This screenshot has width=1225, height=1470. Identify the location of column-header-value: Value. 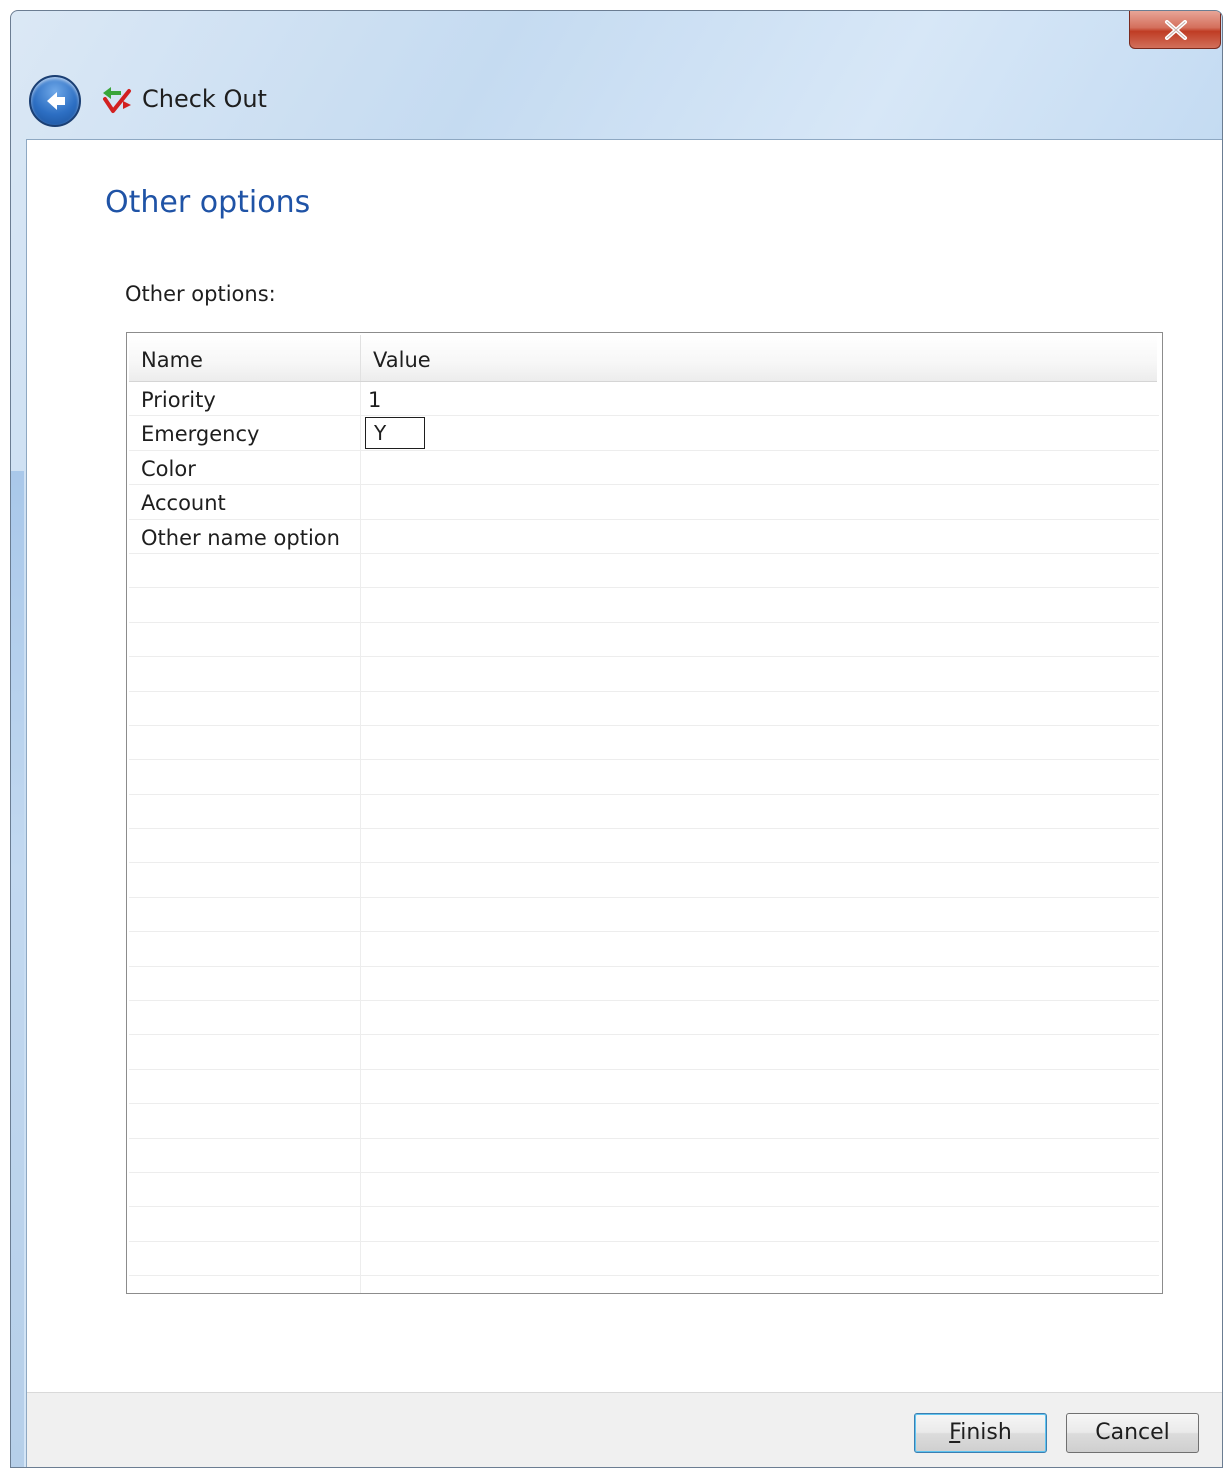
(759, 358).